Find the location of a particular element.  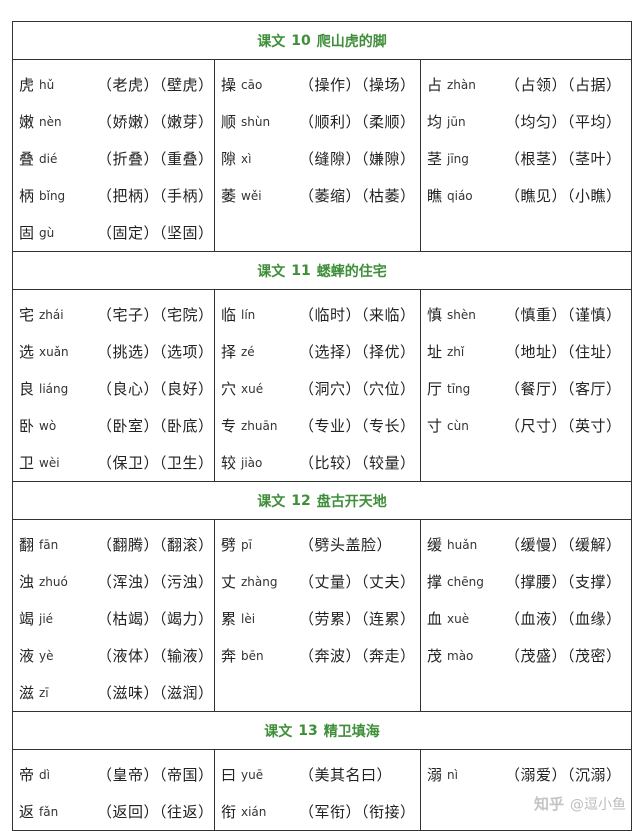

word-row: 曰 yuē （美其名曰） is located at coordinates (320, 774).